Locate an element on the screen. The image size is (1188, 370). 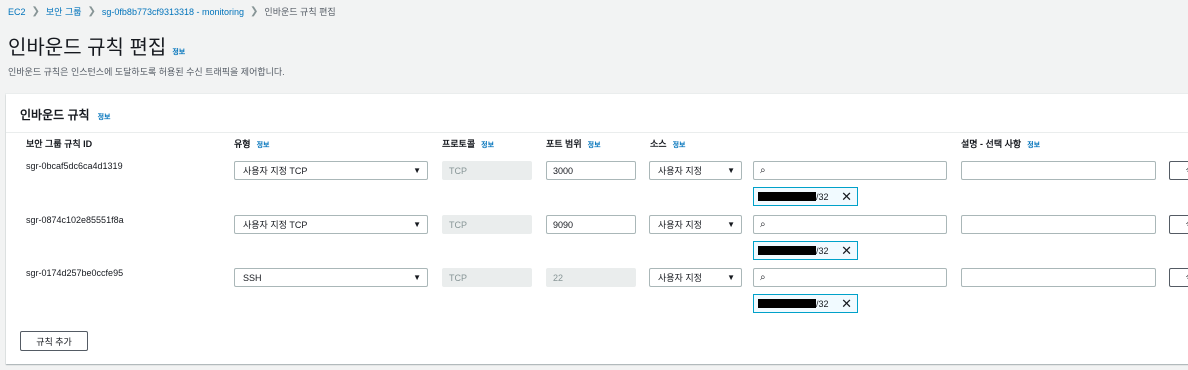
column-header-type: 유형 정보 is located at coordinates (251, 143).